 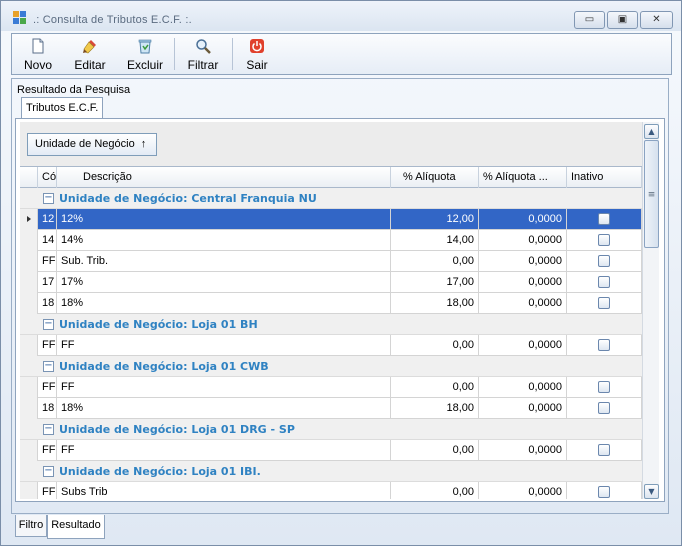 I want to click on table-row: FF Subs Trib 0,00 0,0000, so click(x=331, y=490).